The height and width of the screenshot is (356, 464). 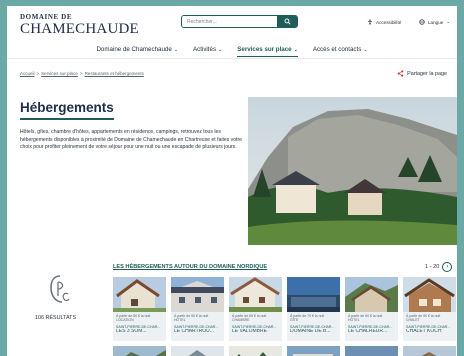 What do you see at coordinates (424, 332) in the screenshot?
I see `card-name: CHALET KOCH` at bounding box center [424, 332].